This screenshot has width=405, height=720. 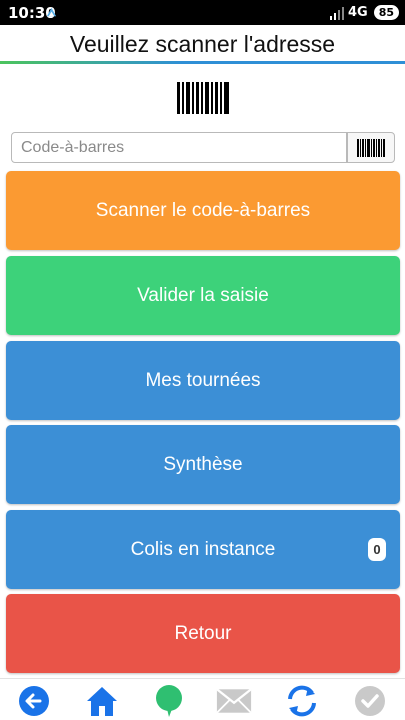 I want to click on barcode-input-row, so click(x=203, y=147).